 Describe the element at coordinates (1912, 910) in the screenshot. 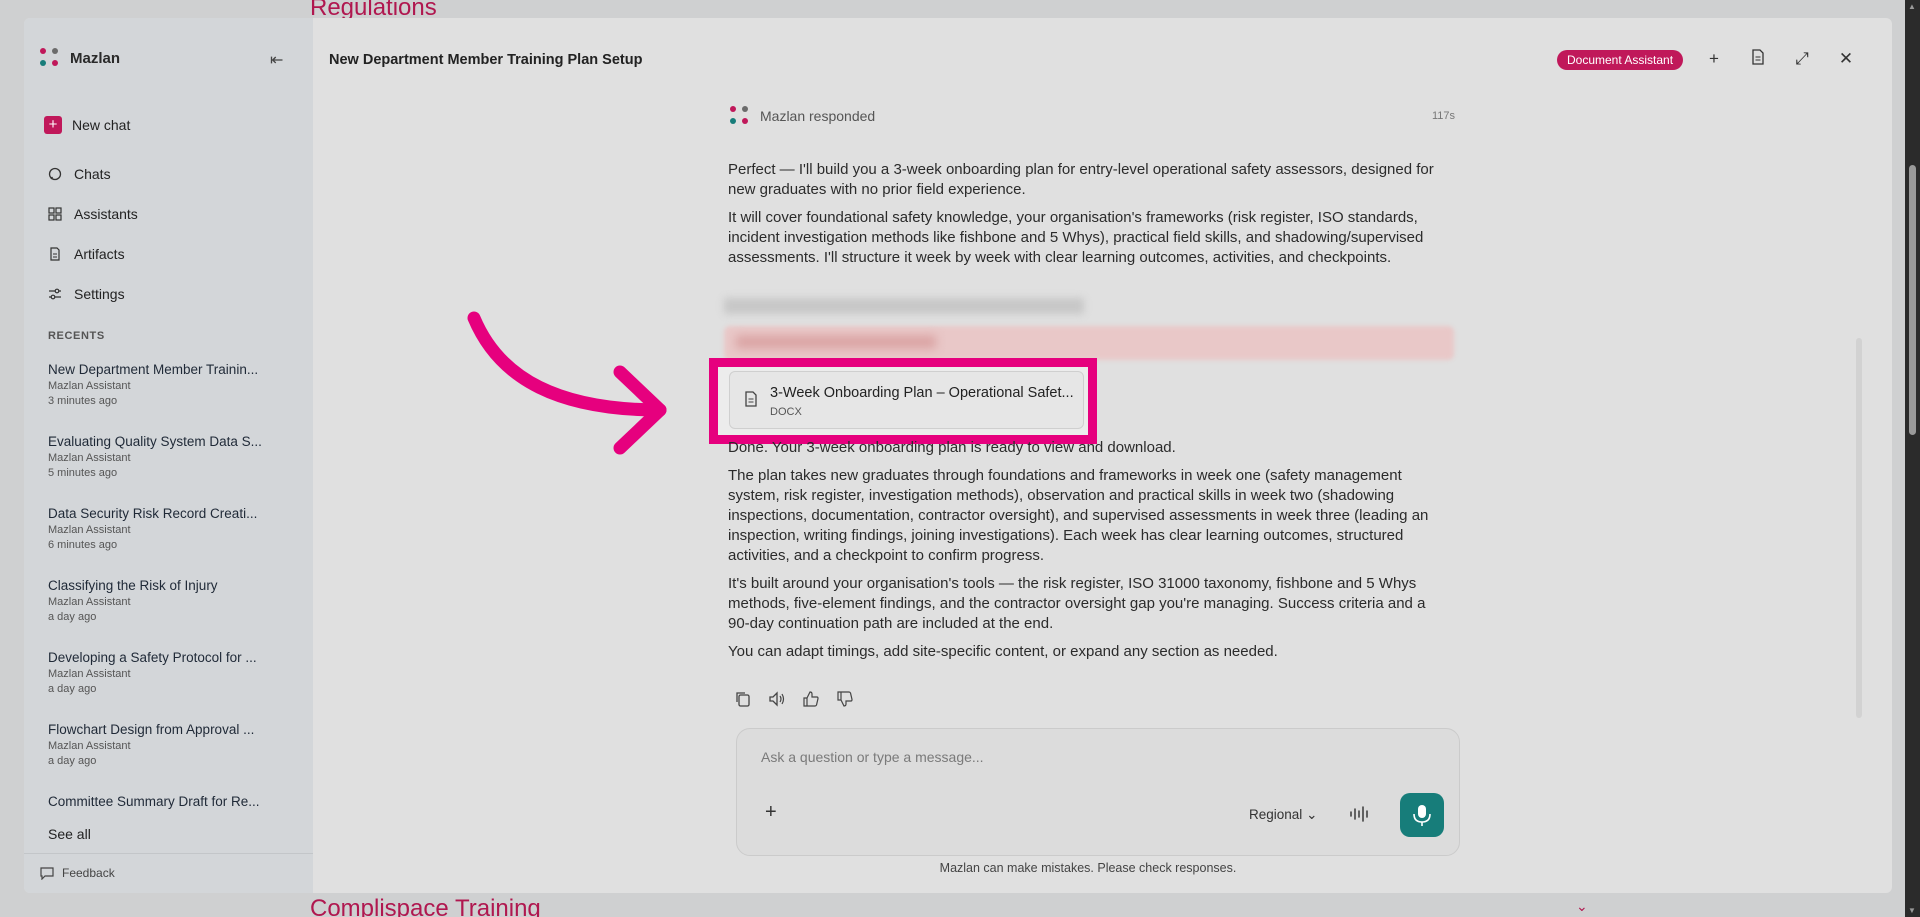

I see `scroll-down-icon: ▼` at that location.